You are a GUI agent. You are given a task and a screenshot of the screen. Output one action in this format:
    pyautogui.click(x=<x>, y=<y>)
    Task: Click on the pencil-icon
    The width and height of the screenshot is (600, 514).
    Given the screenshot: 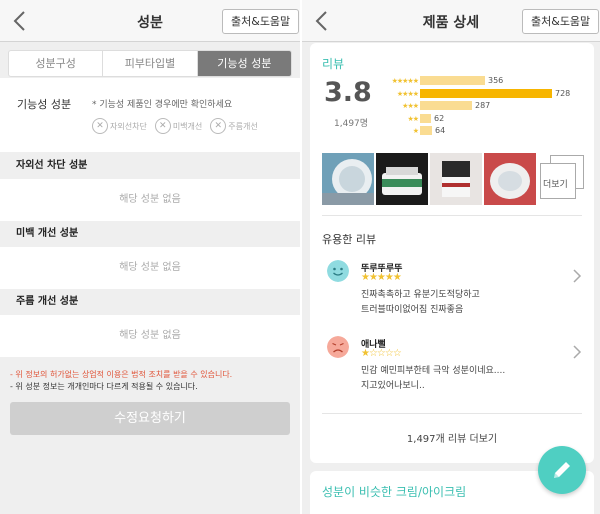 What is the action you would take?
    pyautogui.click(x=562, y=470)
    